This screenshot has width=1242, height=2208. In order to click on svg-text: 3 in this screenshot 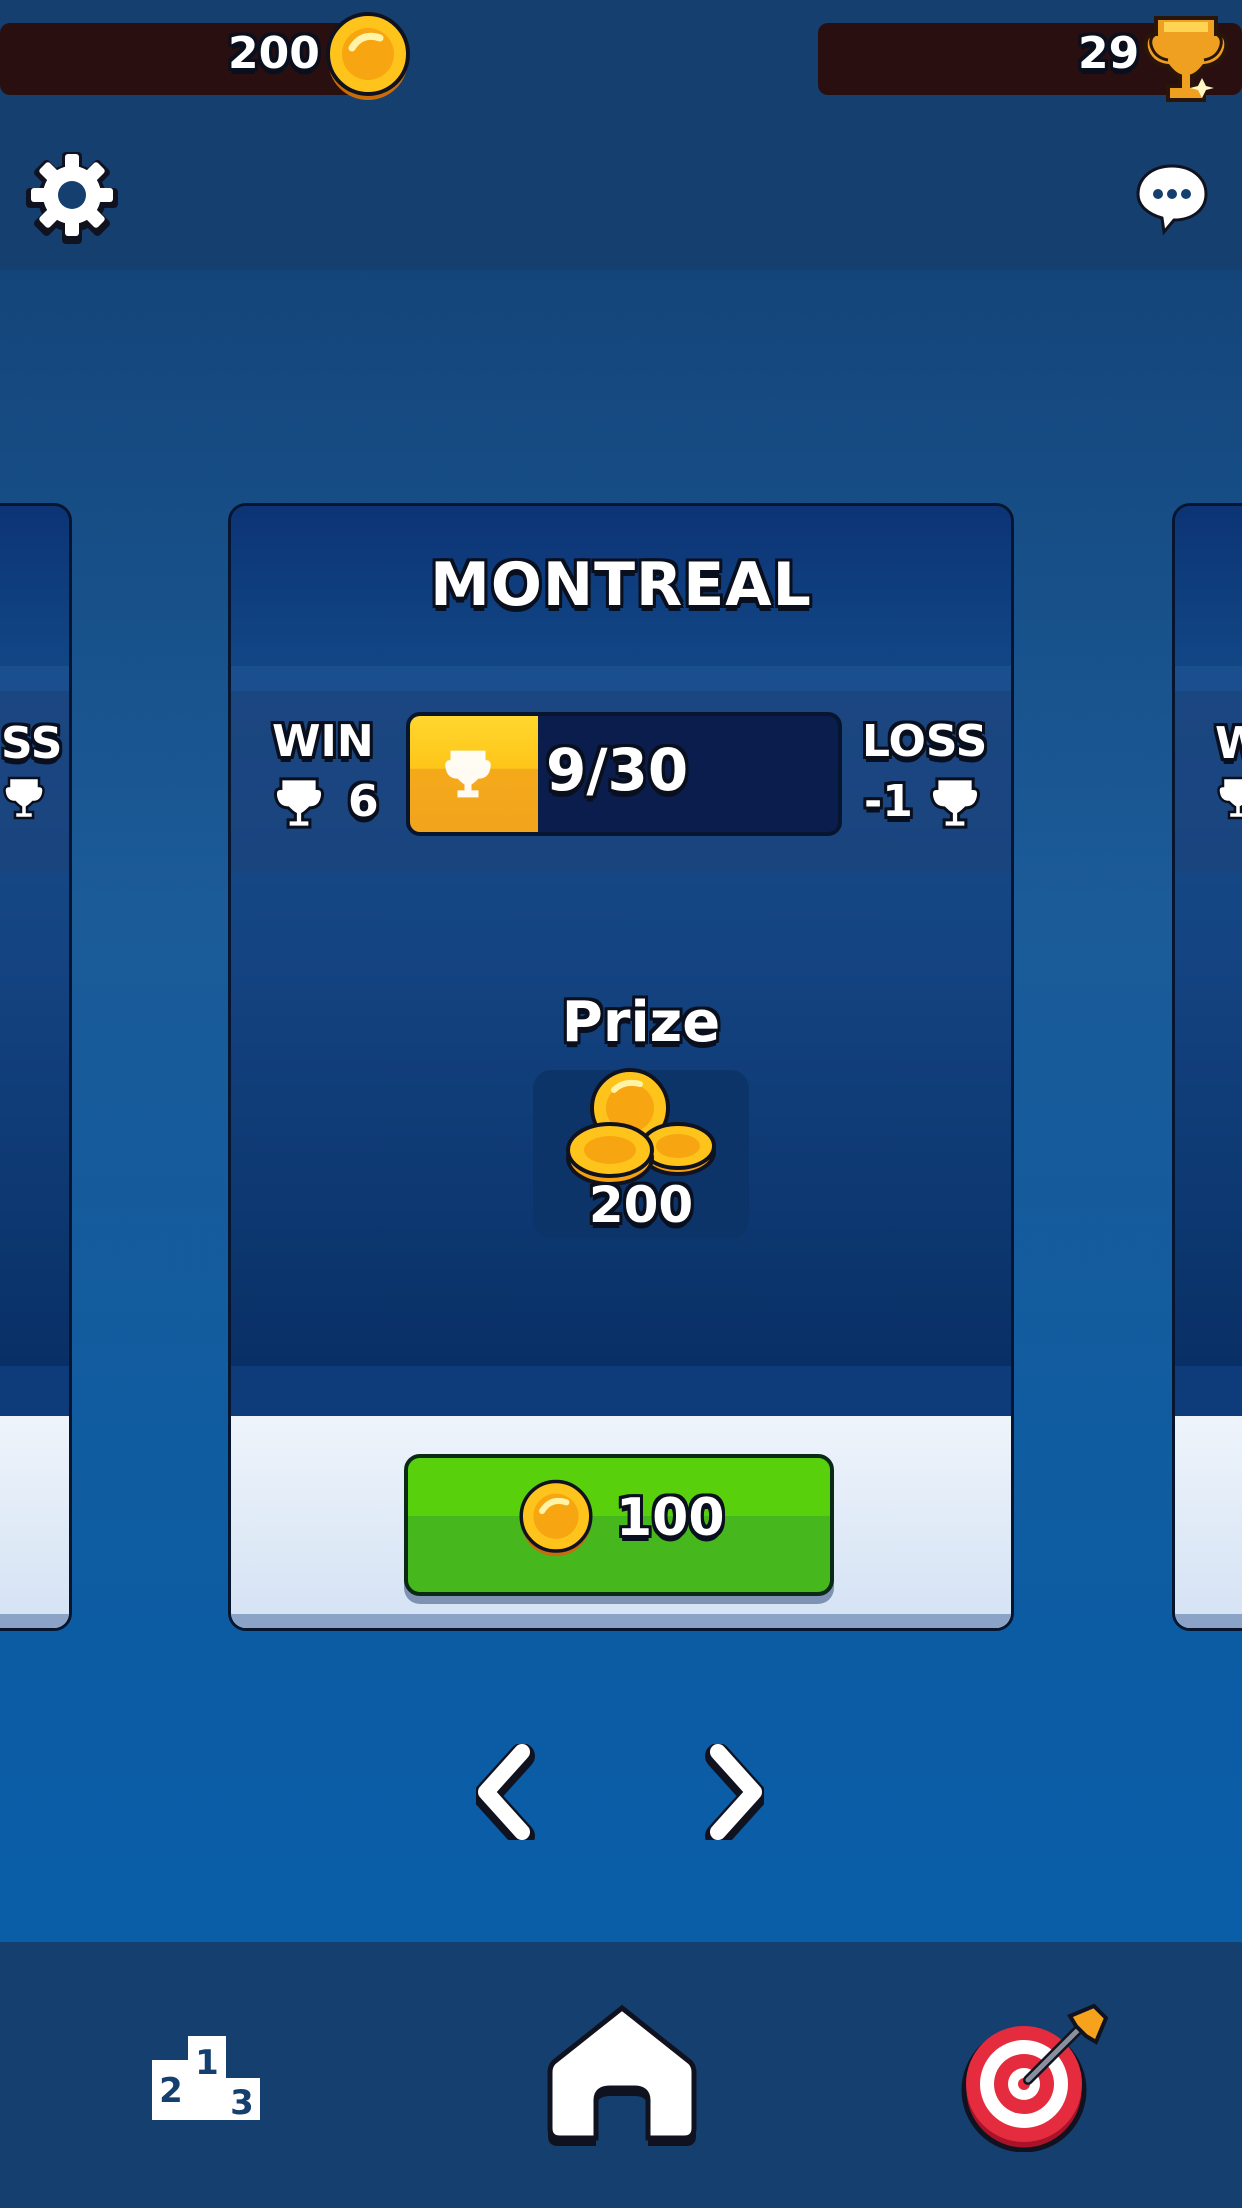, I will do `click(242, 2102)`.